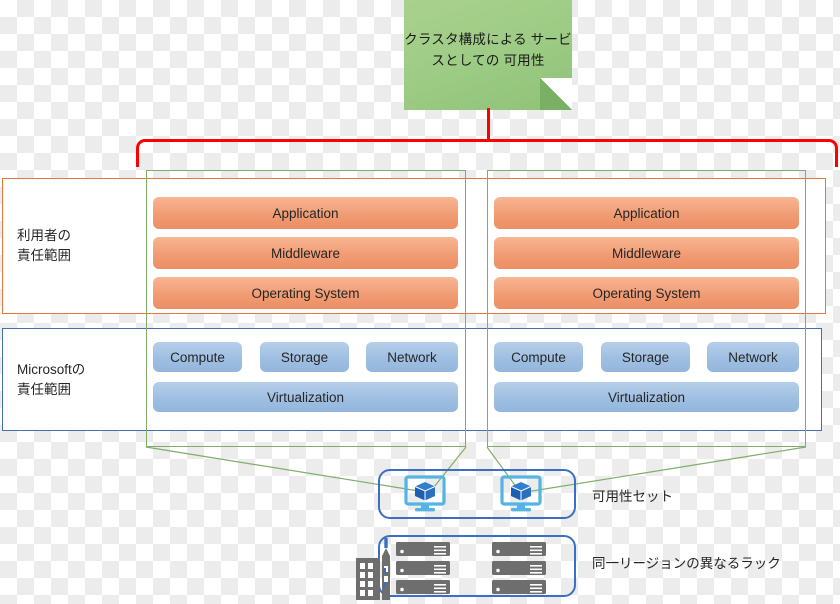 This screenshot has width=840, height=604. What do you see at coordinates (632, 496) in the screenshot?
I see `availability-set-label: 可用性セット` at bounding box center [632, 496].